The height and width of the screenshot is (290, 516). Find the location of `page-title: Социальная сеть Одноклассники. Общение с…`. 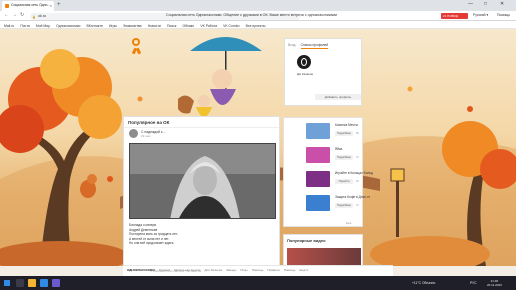

page-title: Социальная сеть Одноклассники. Общение с… is located at coordinates (251, 15).